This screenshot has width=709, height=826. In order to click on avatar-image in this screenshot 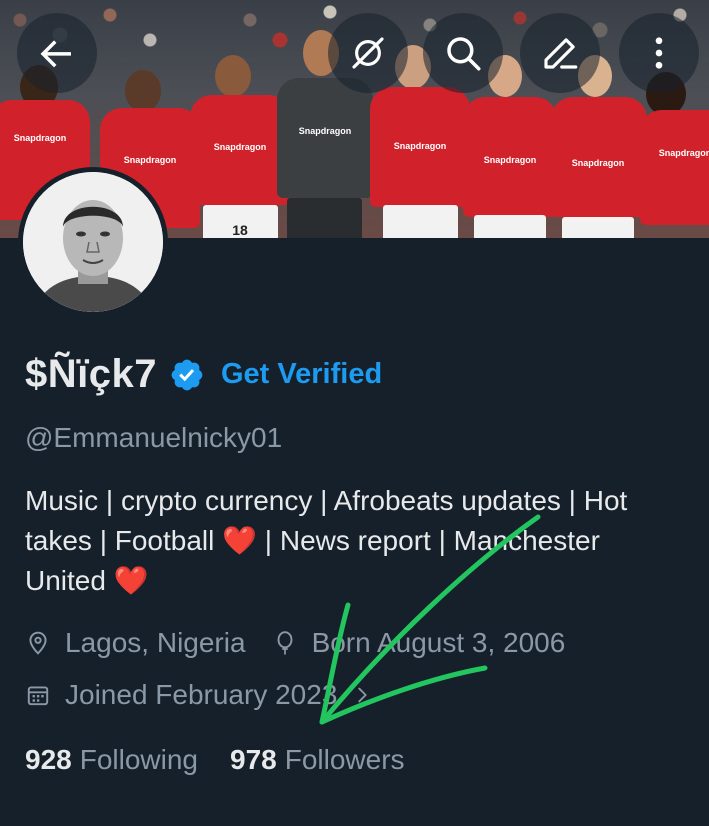, I will do `click(93, 242)`.